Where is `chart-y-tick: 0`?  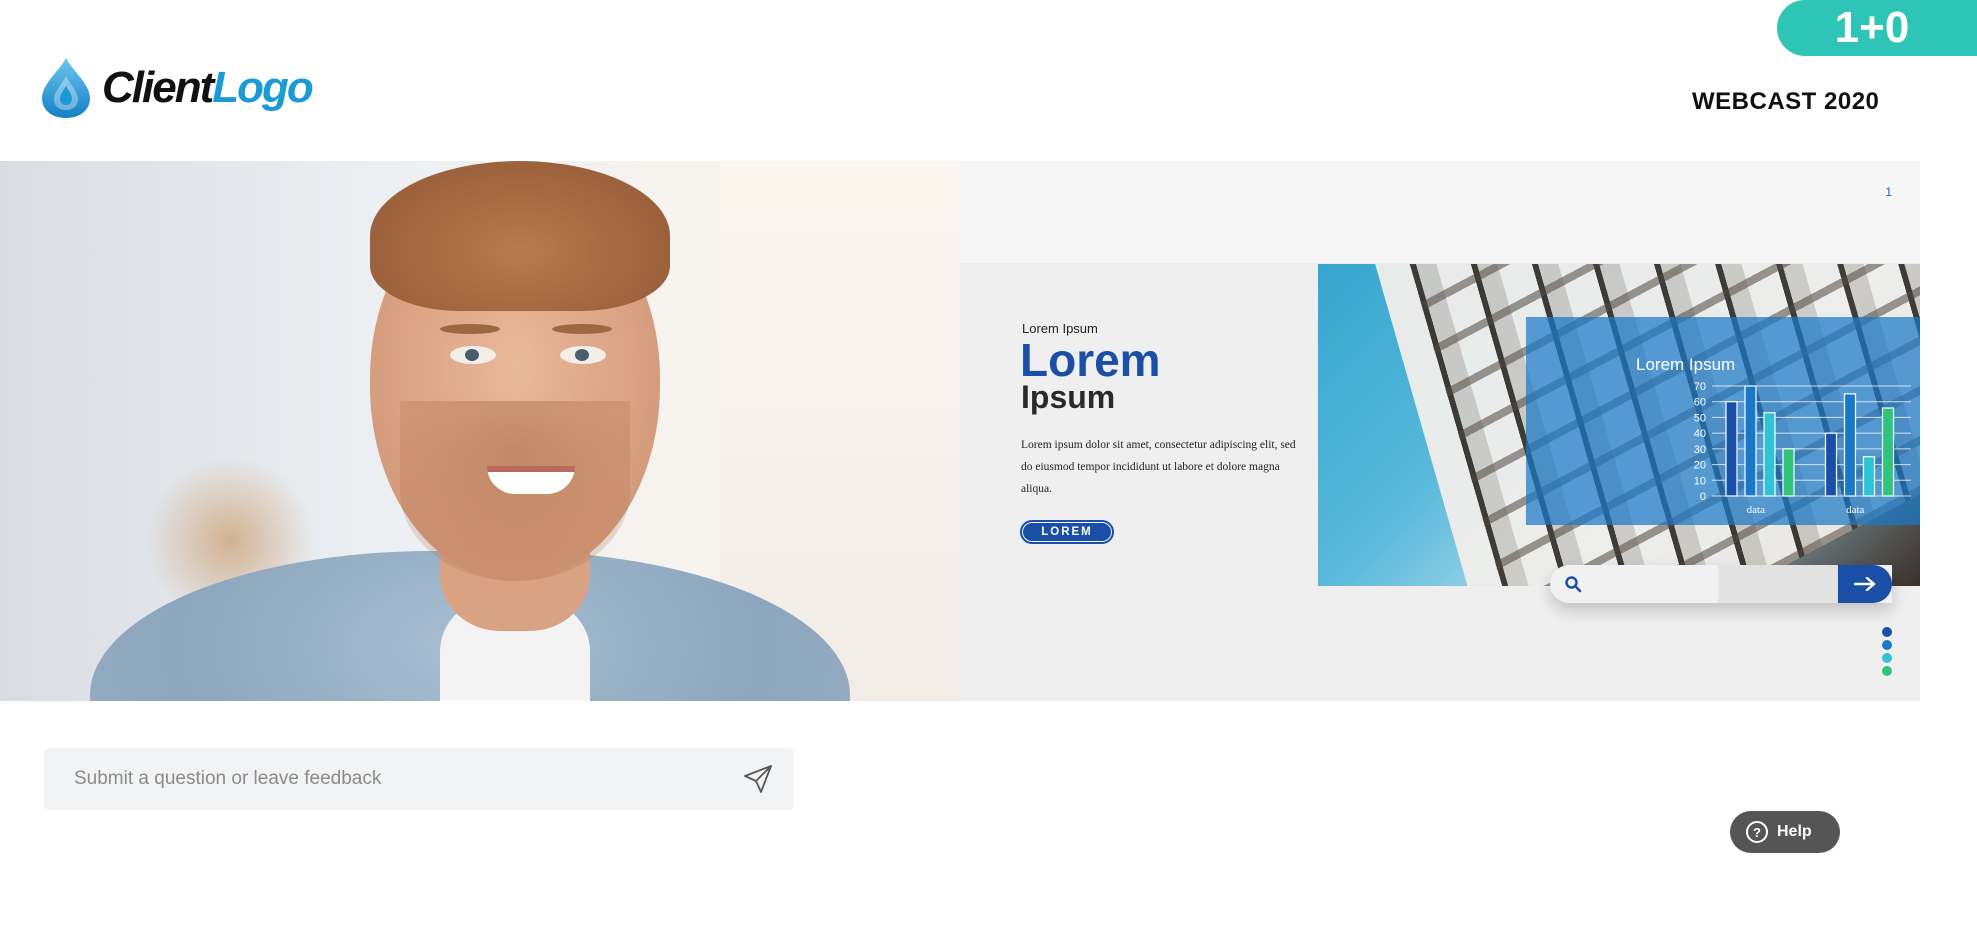
chart-y-tick: 0 is located at coordinates (1703, 497).